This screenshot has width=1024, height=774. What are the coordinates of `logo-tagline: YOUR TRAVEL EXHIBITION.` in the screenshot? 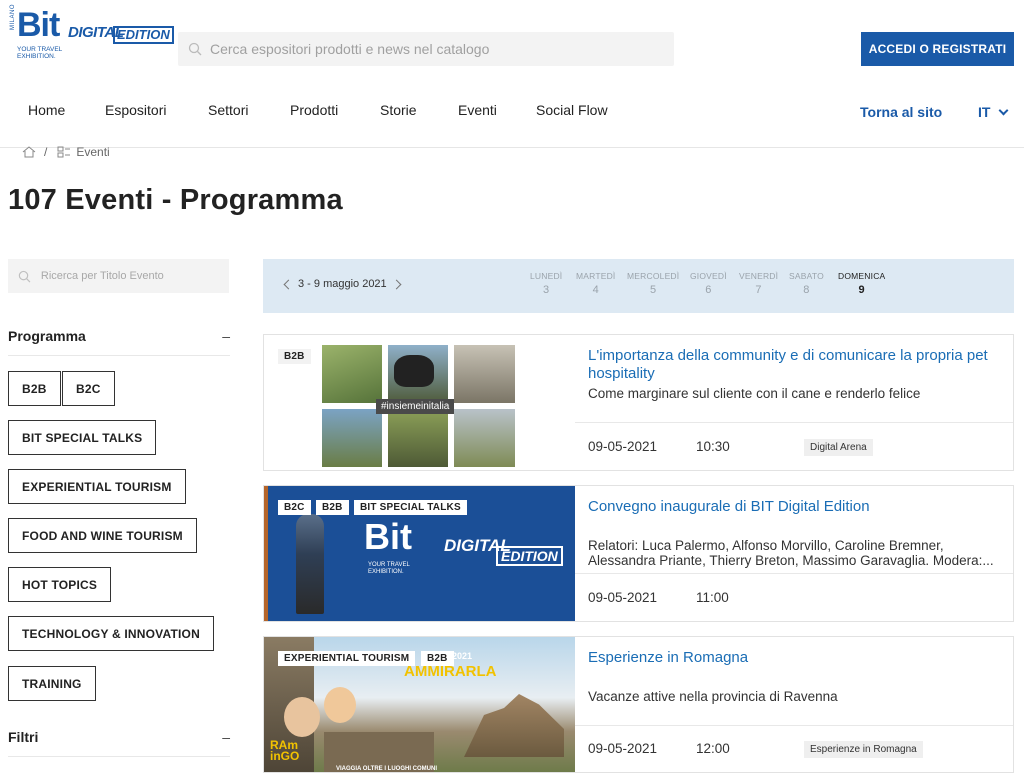 It's located at (47, 53).